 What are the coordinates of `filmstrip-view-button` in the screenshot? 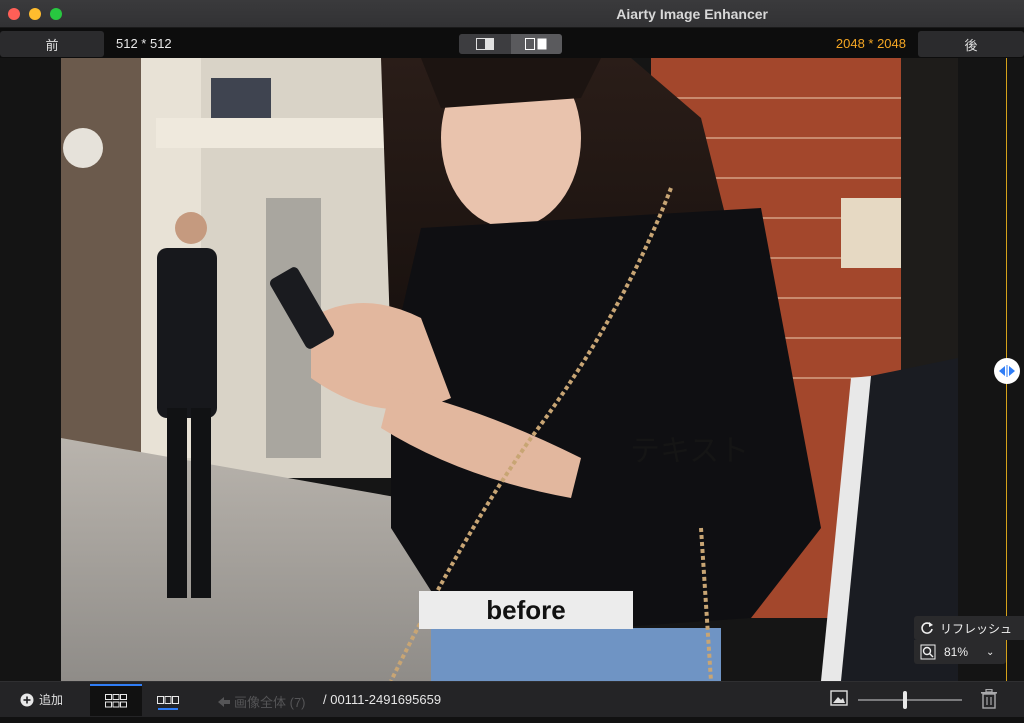 It's located at (168, 700).